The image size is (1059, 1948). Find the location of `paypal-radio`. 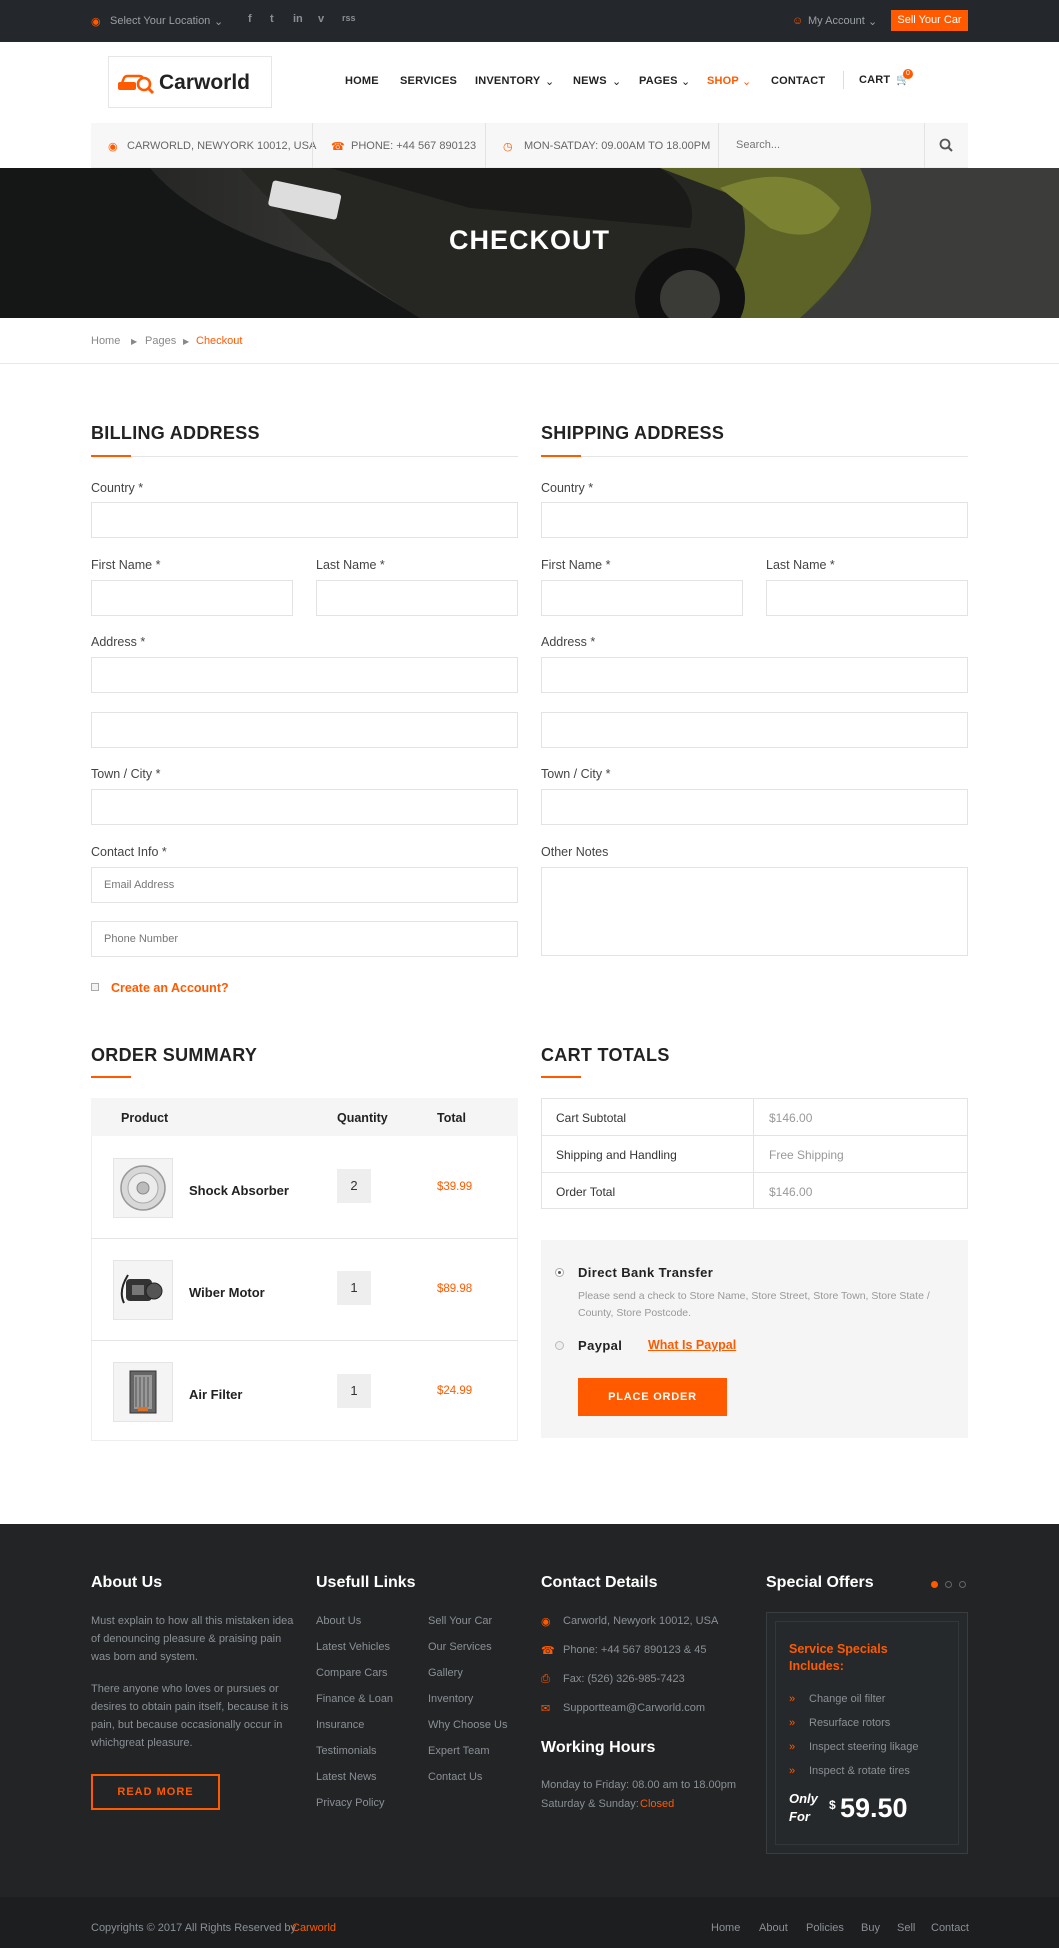

paypal-radio is located at coordinates (559, 1345).